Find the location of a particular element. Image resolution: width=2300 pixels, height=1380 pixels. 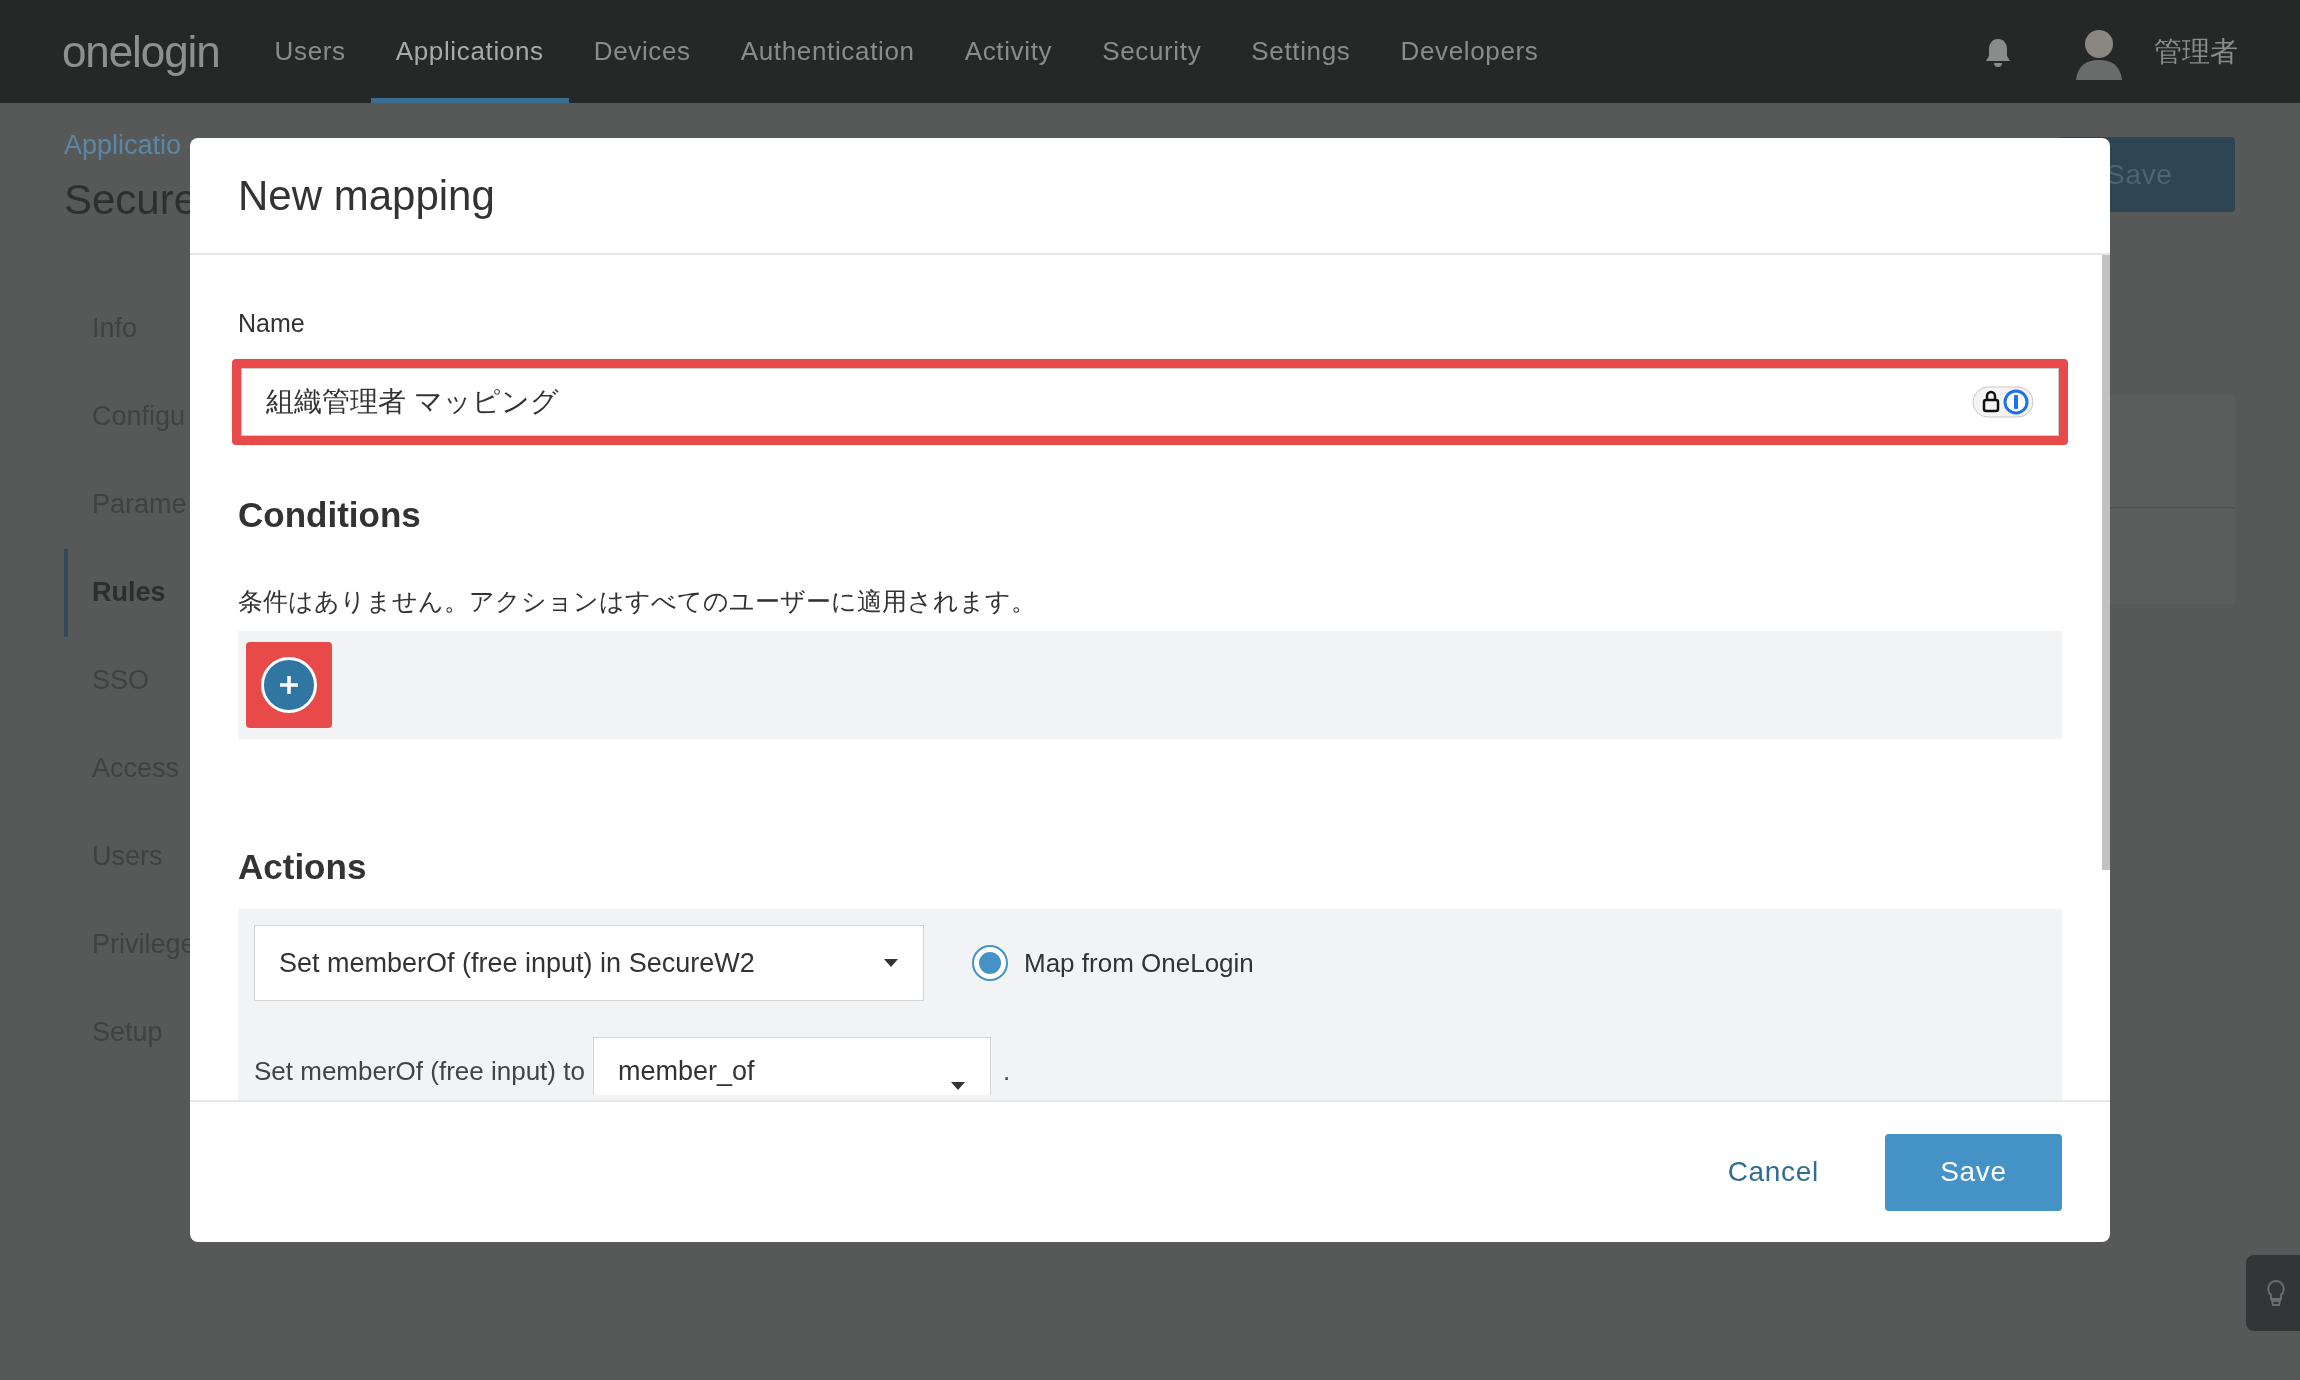

hint-button is located at coordinates (2273, 1293).